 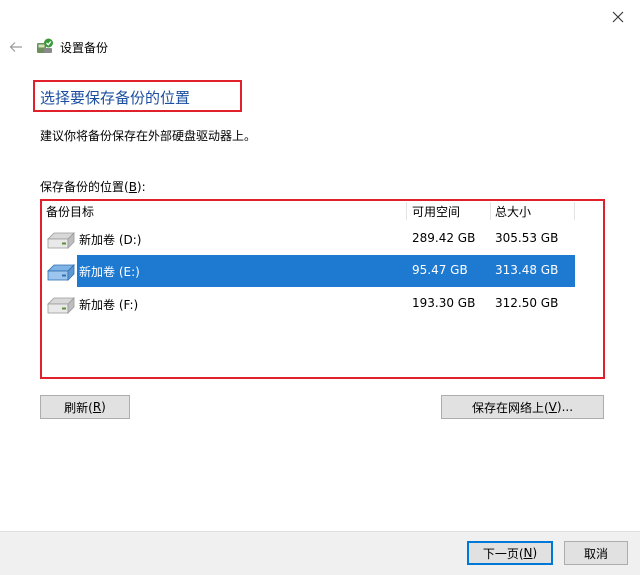 I want to click on table-row-selected: 新加卷 (E:) 95.47 GB 313.48 GB, so click(x=309, y=271).